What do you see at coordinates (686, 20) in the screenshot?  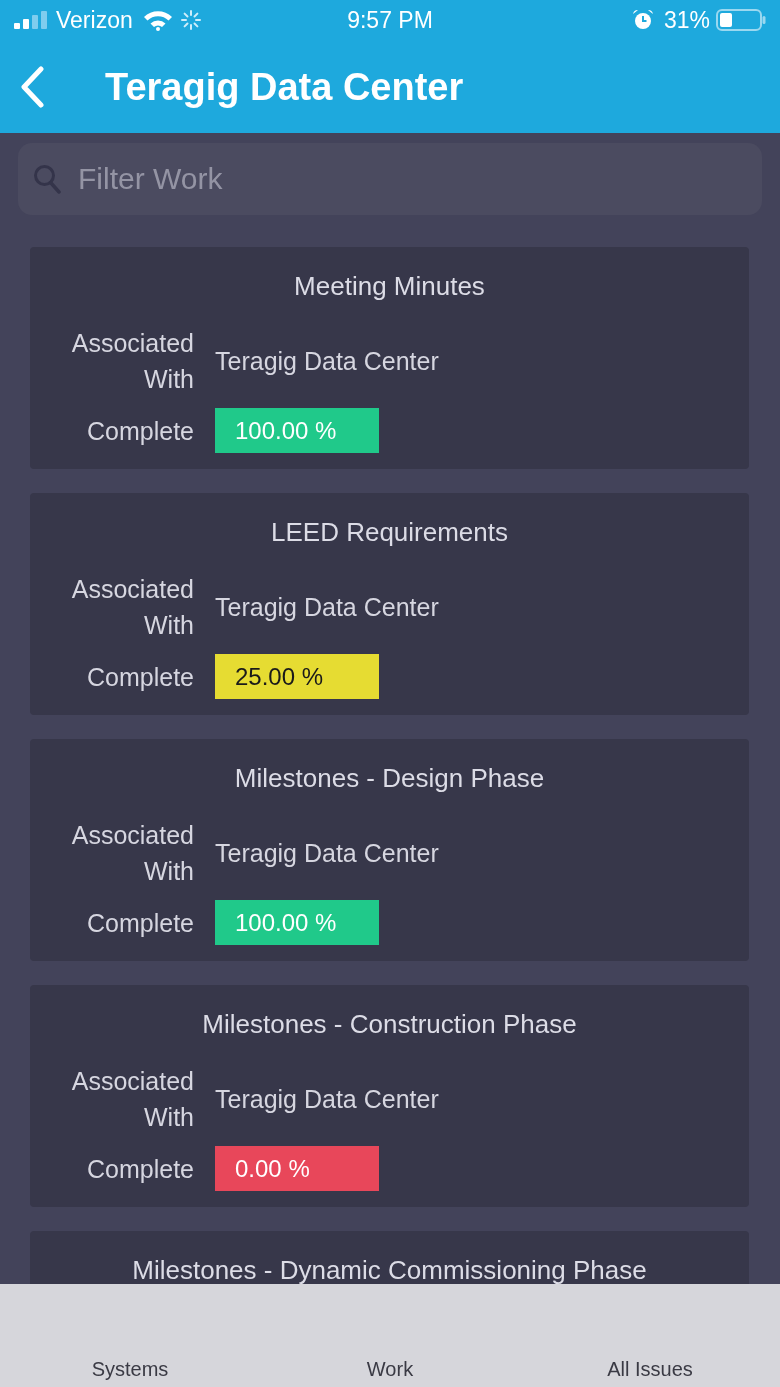 I see `battery-percent: 31%` at bounding box center [686, 20].